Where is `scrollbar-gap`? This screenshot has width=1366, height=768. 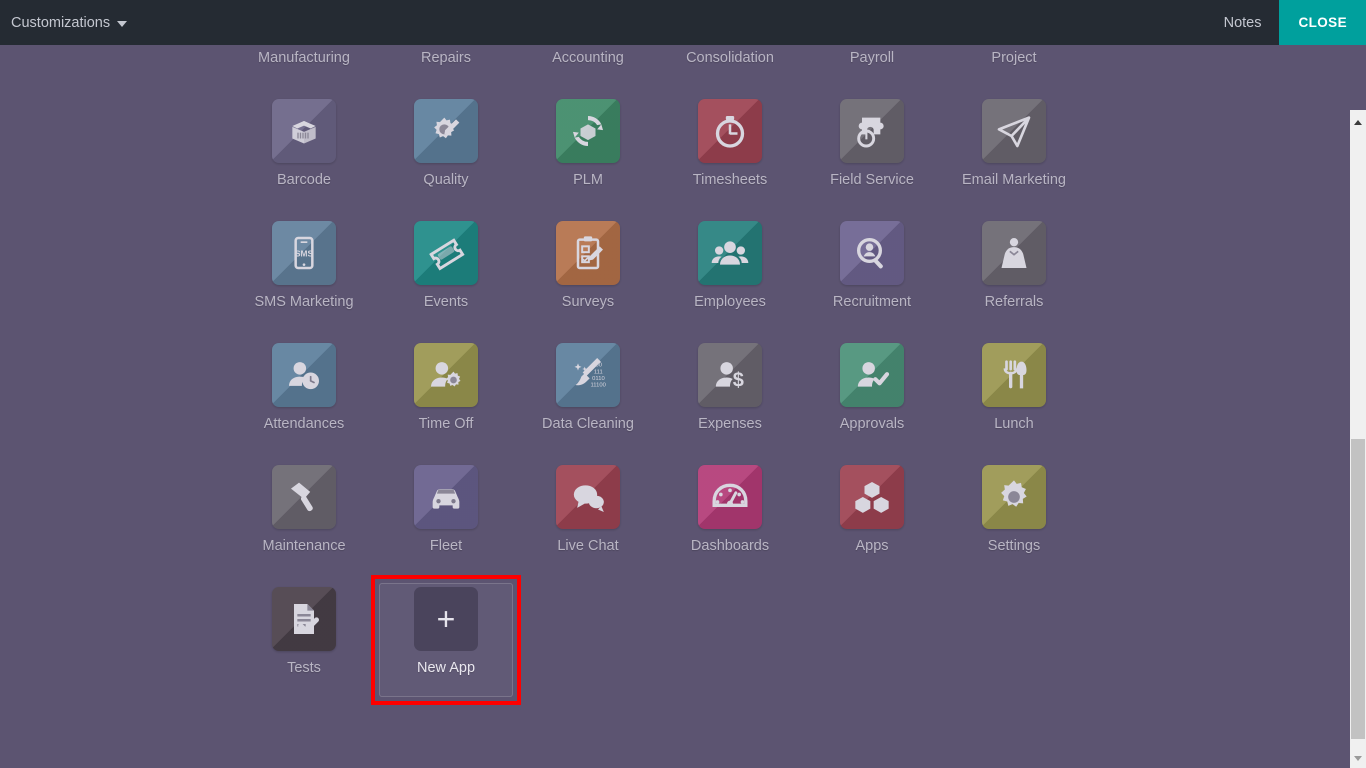
scrollbar-gap is located at coordinates (1358, 77).